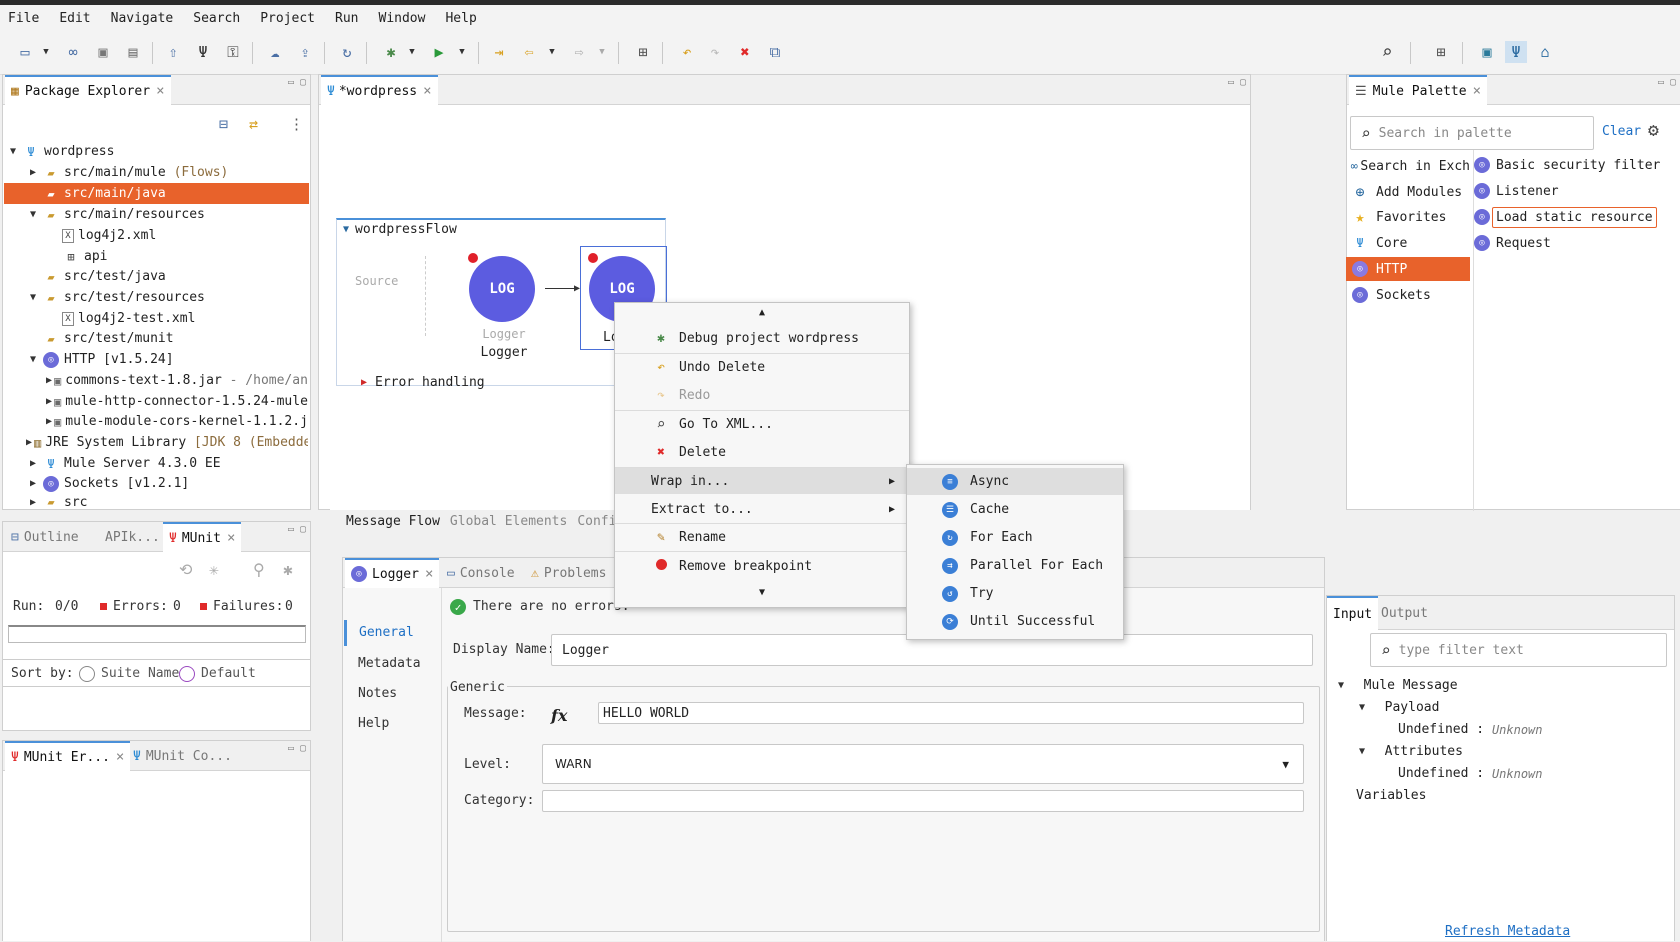 The height and width of the screenshot is (942, 1680). Describe the element at coordinates (481, 573) in the screenshot. I see `tab-console: ▭ Console` at that location.